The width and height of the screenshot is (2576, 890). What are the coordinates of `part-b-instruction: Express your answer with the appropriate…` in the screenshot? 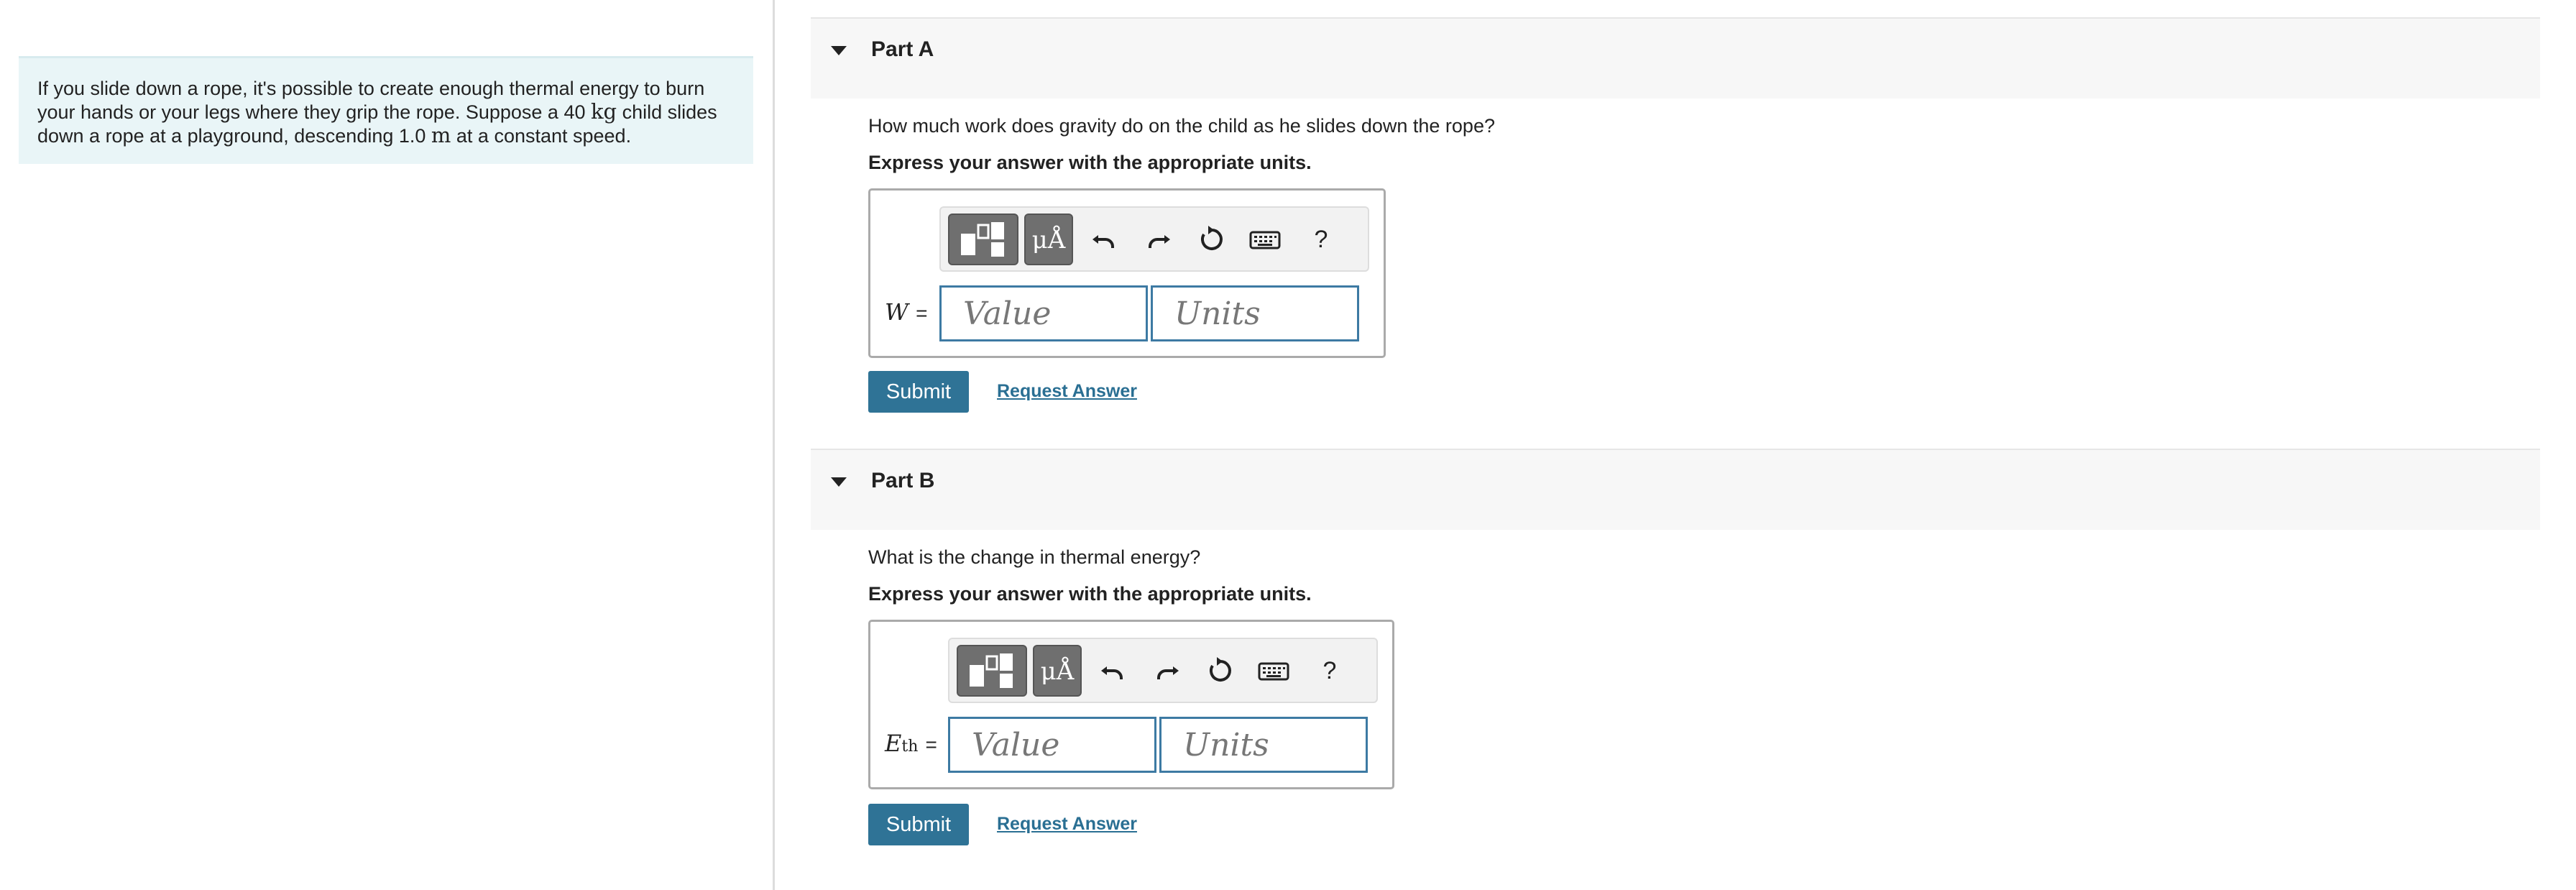 It's located at (1090, 594).